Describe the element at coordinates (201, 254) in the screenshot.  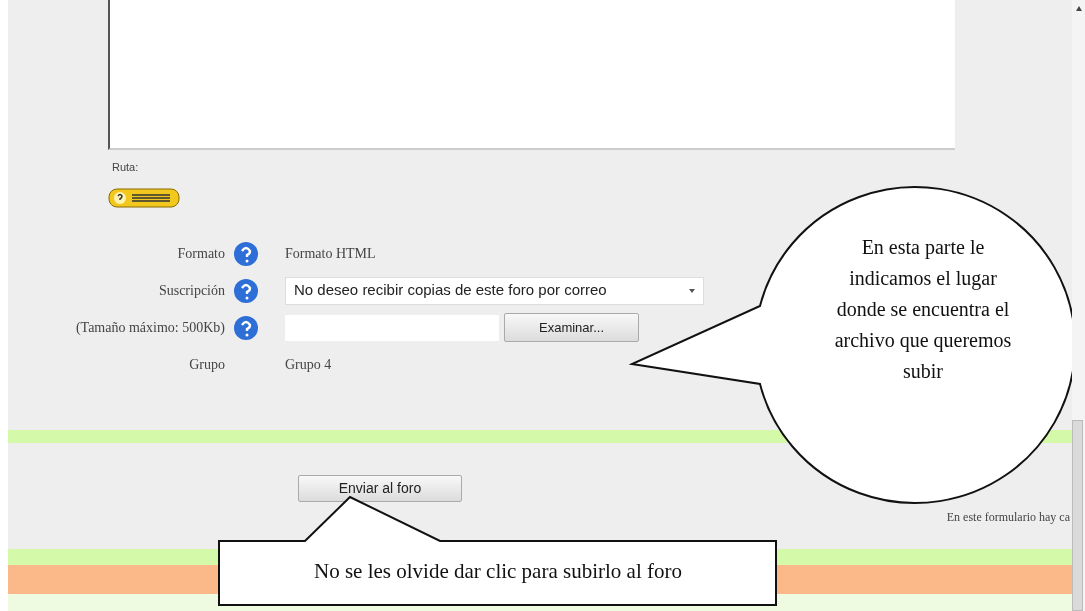
I see `field-label: Formato` at that location.